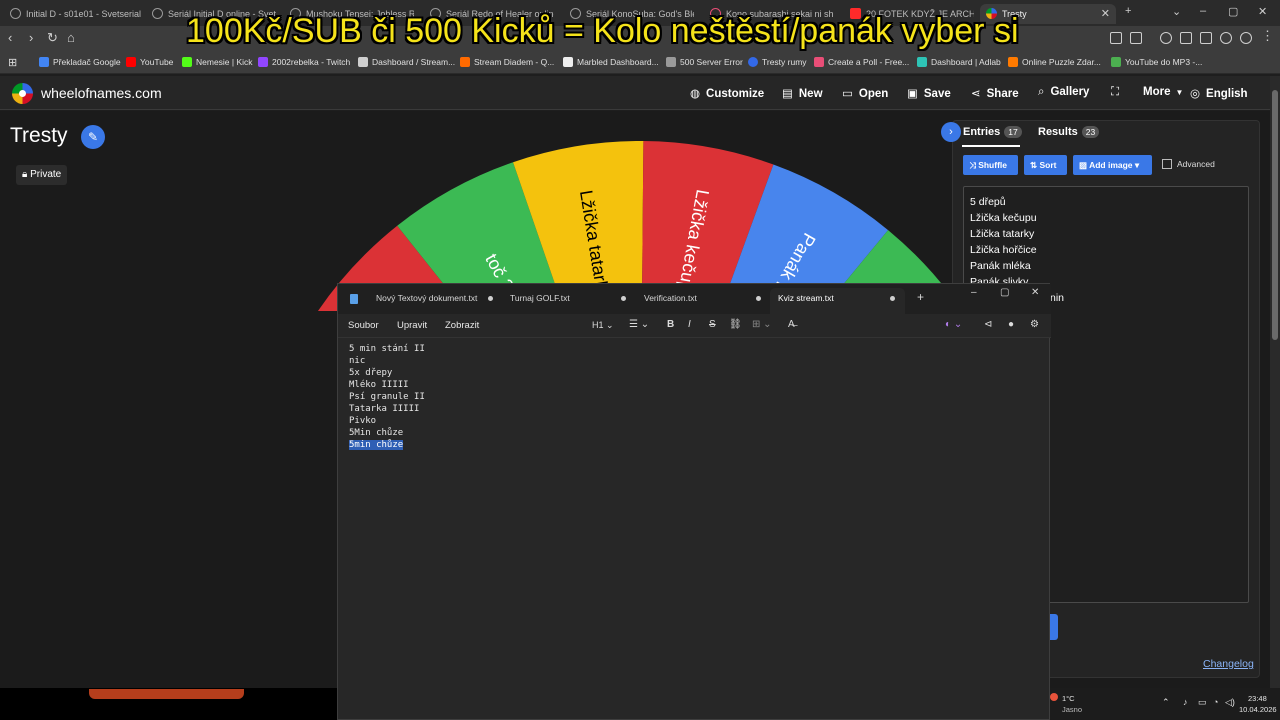 The width and height of the screenshot is (1280, 720). Describe the element at coordinates (639, 324) in the screenshot. I see `list-dropdown-icon: ☰ ⌄` at that location.